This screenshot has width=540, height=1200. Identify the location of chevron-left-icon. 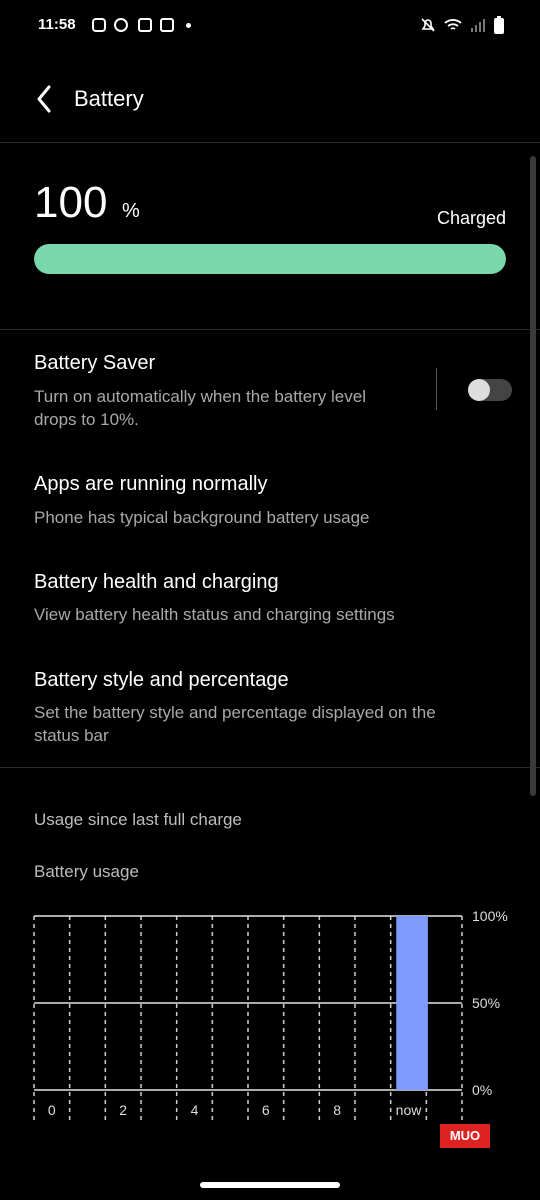
(44, 99).